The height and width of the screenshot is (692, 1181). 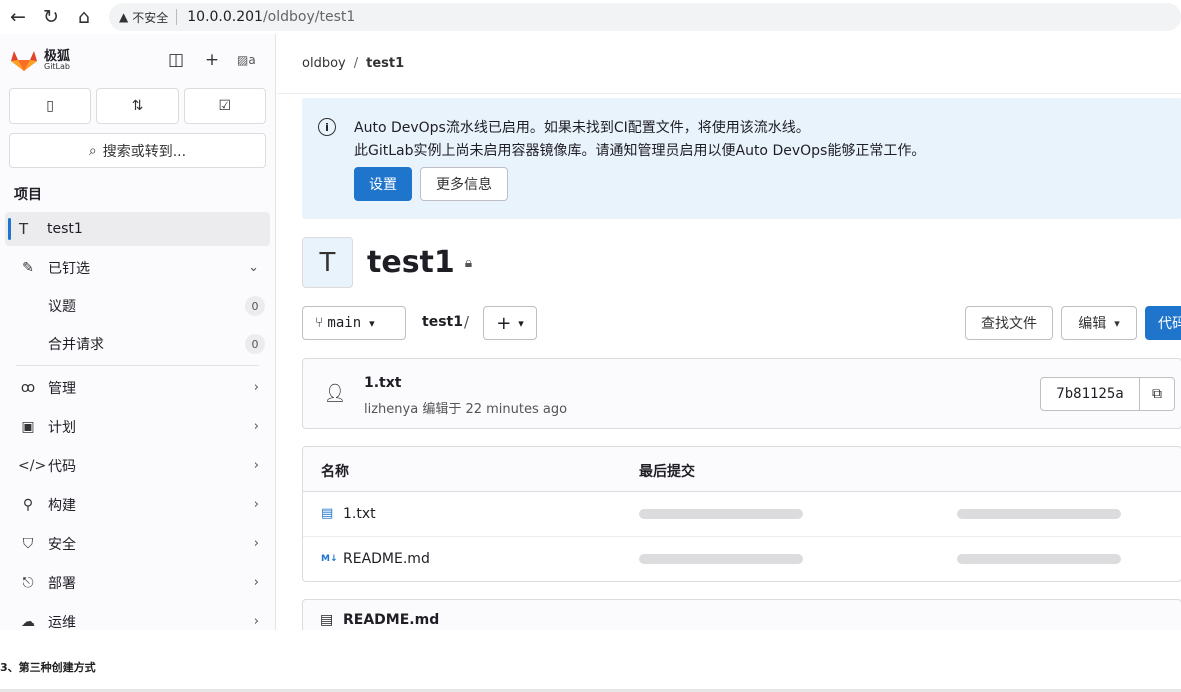 I want to click on file-name: 1.txt, so click(x=359, y=514).